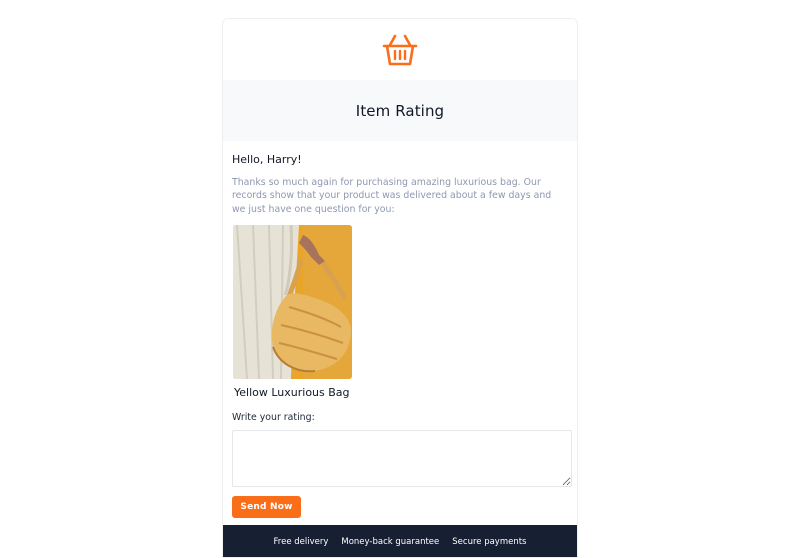 The width and height of the screenshot is (800, 558). I want to click on product-name: Yellow Luxurious Bag, so click(292, 393).